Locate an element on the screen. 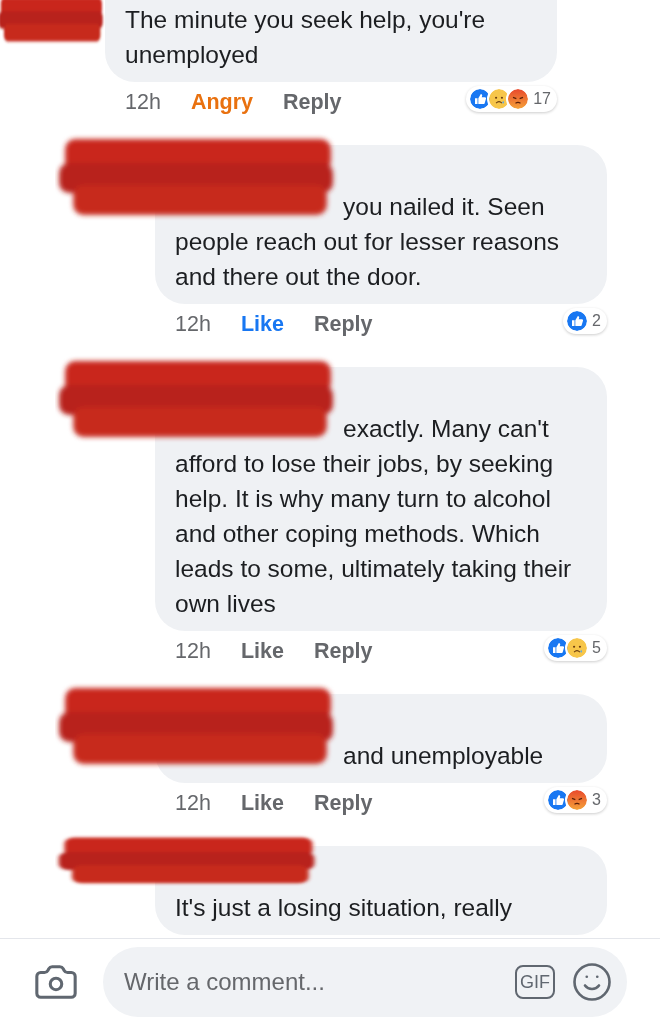 Image resolution: width=660 pixels, height=1024 pixels. reaction-count: 17 is located at coordinates (542, 99).